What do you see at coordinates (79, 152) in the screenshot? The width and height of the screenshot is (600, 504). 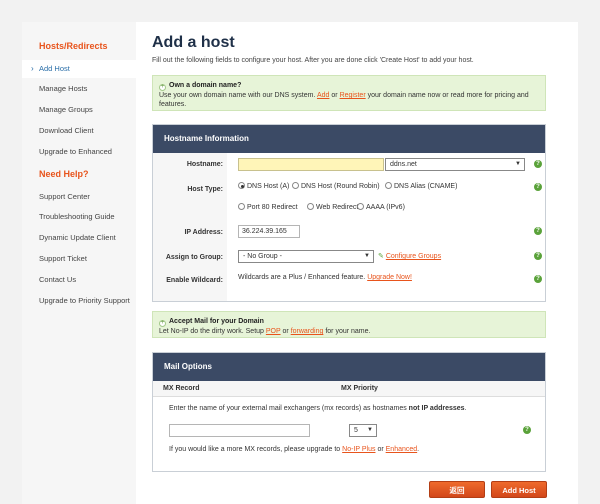 I see `sidebar-item-upgrade-enhanced: Upgrade to Enhanced` at bounding box center [79, 152].